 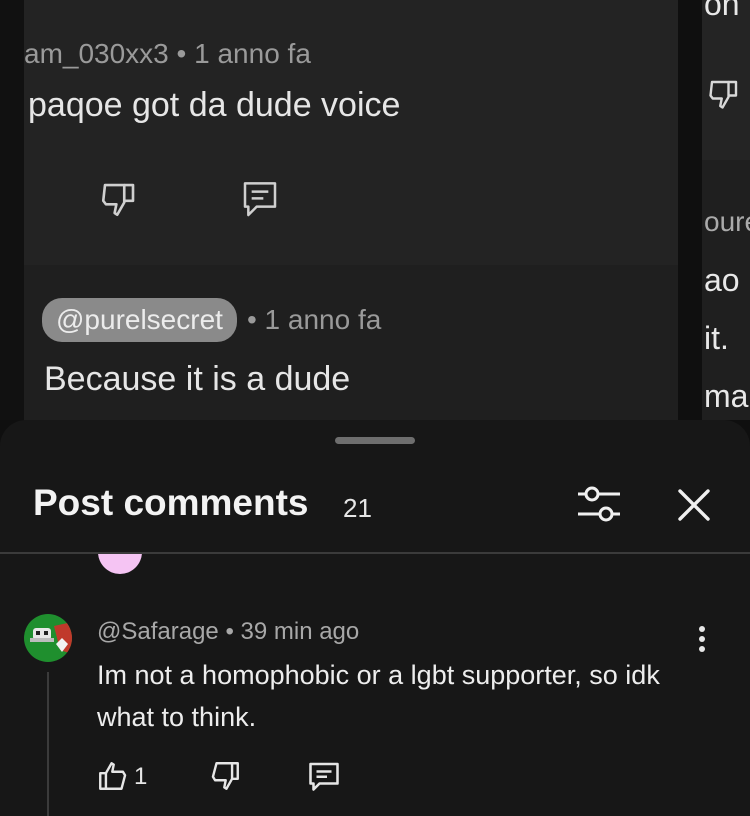 I want to click on close-icon, so click(x=694, y=505).